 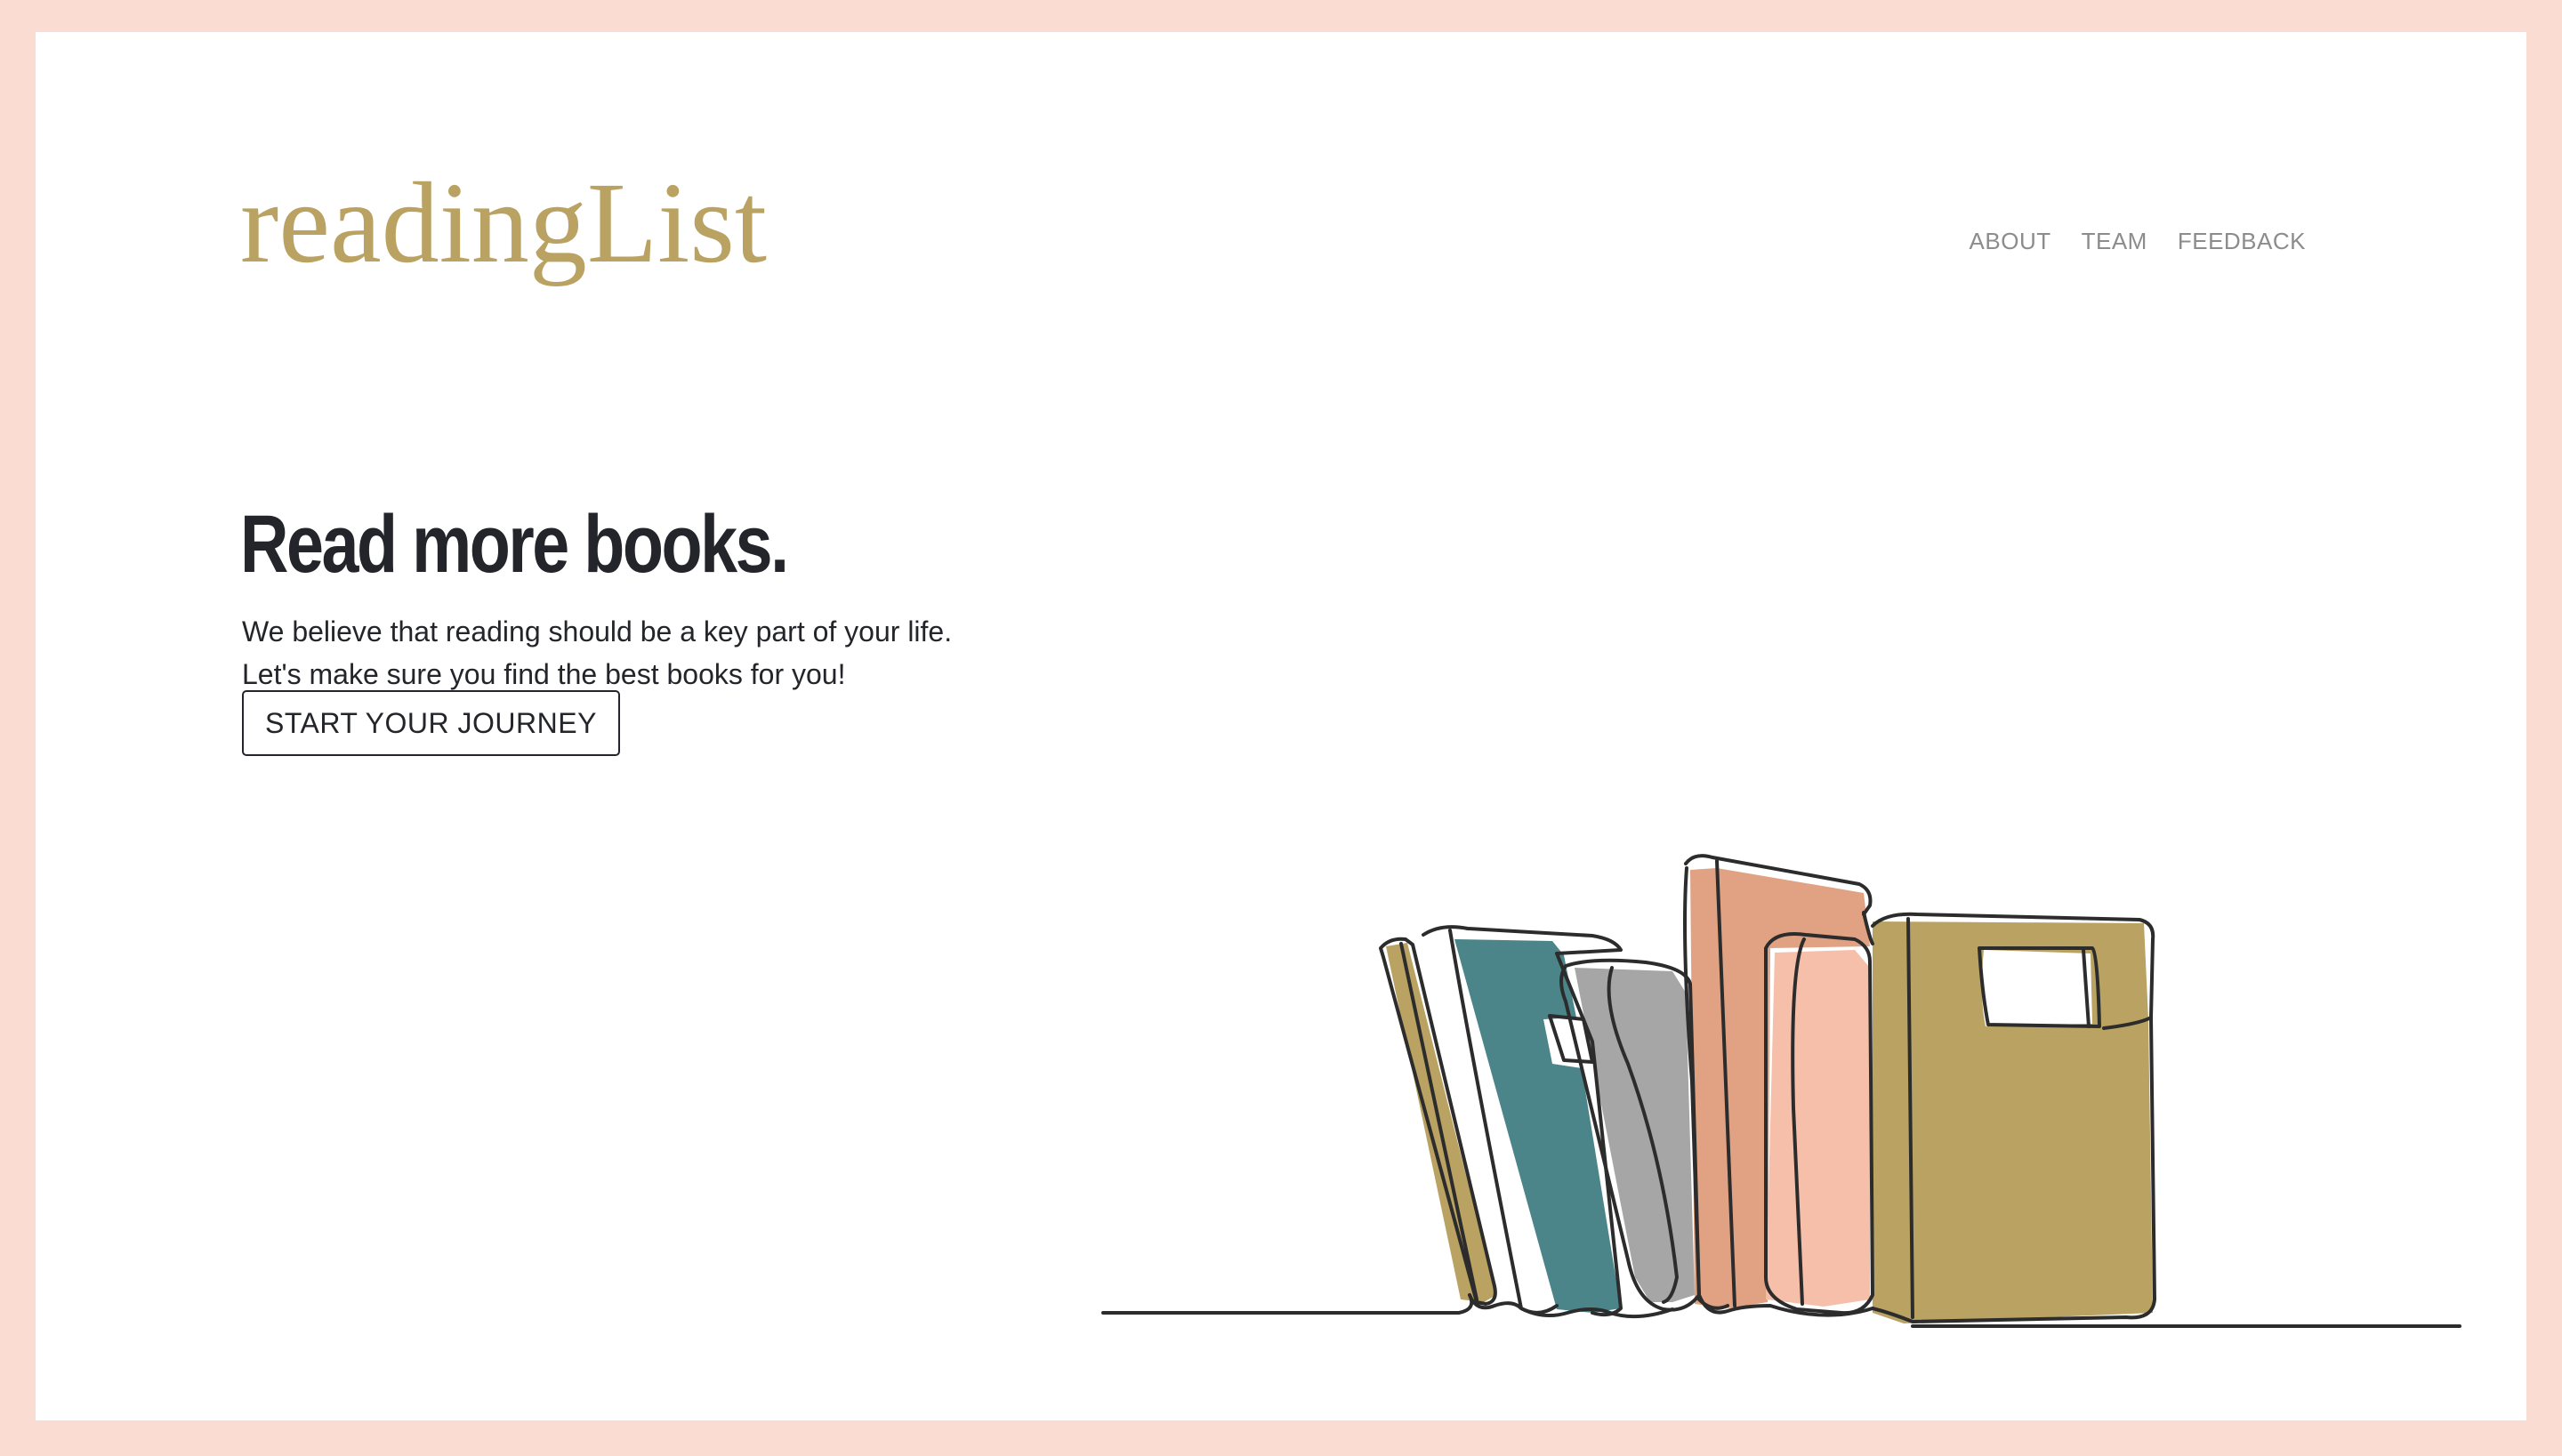 I want to click on top-nav: ABOUT TEAM FEEDBACK, so click(x=2138, y=242).